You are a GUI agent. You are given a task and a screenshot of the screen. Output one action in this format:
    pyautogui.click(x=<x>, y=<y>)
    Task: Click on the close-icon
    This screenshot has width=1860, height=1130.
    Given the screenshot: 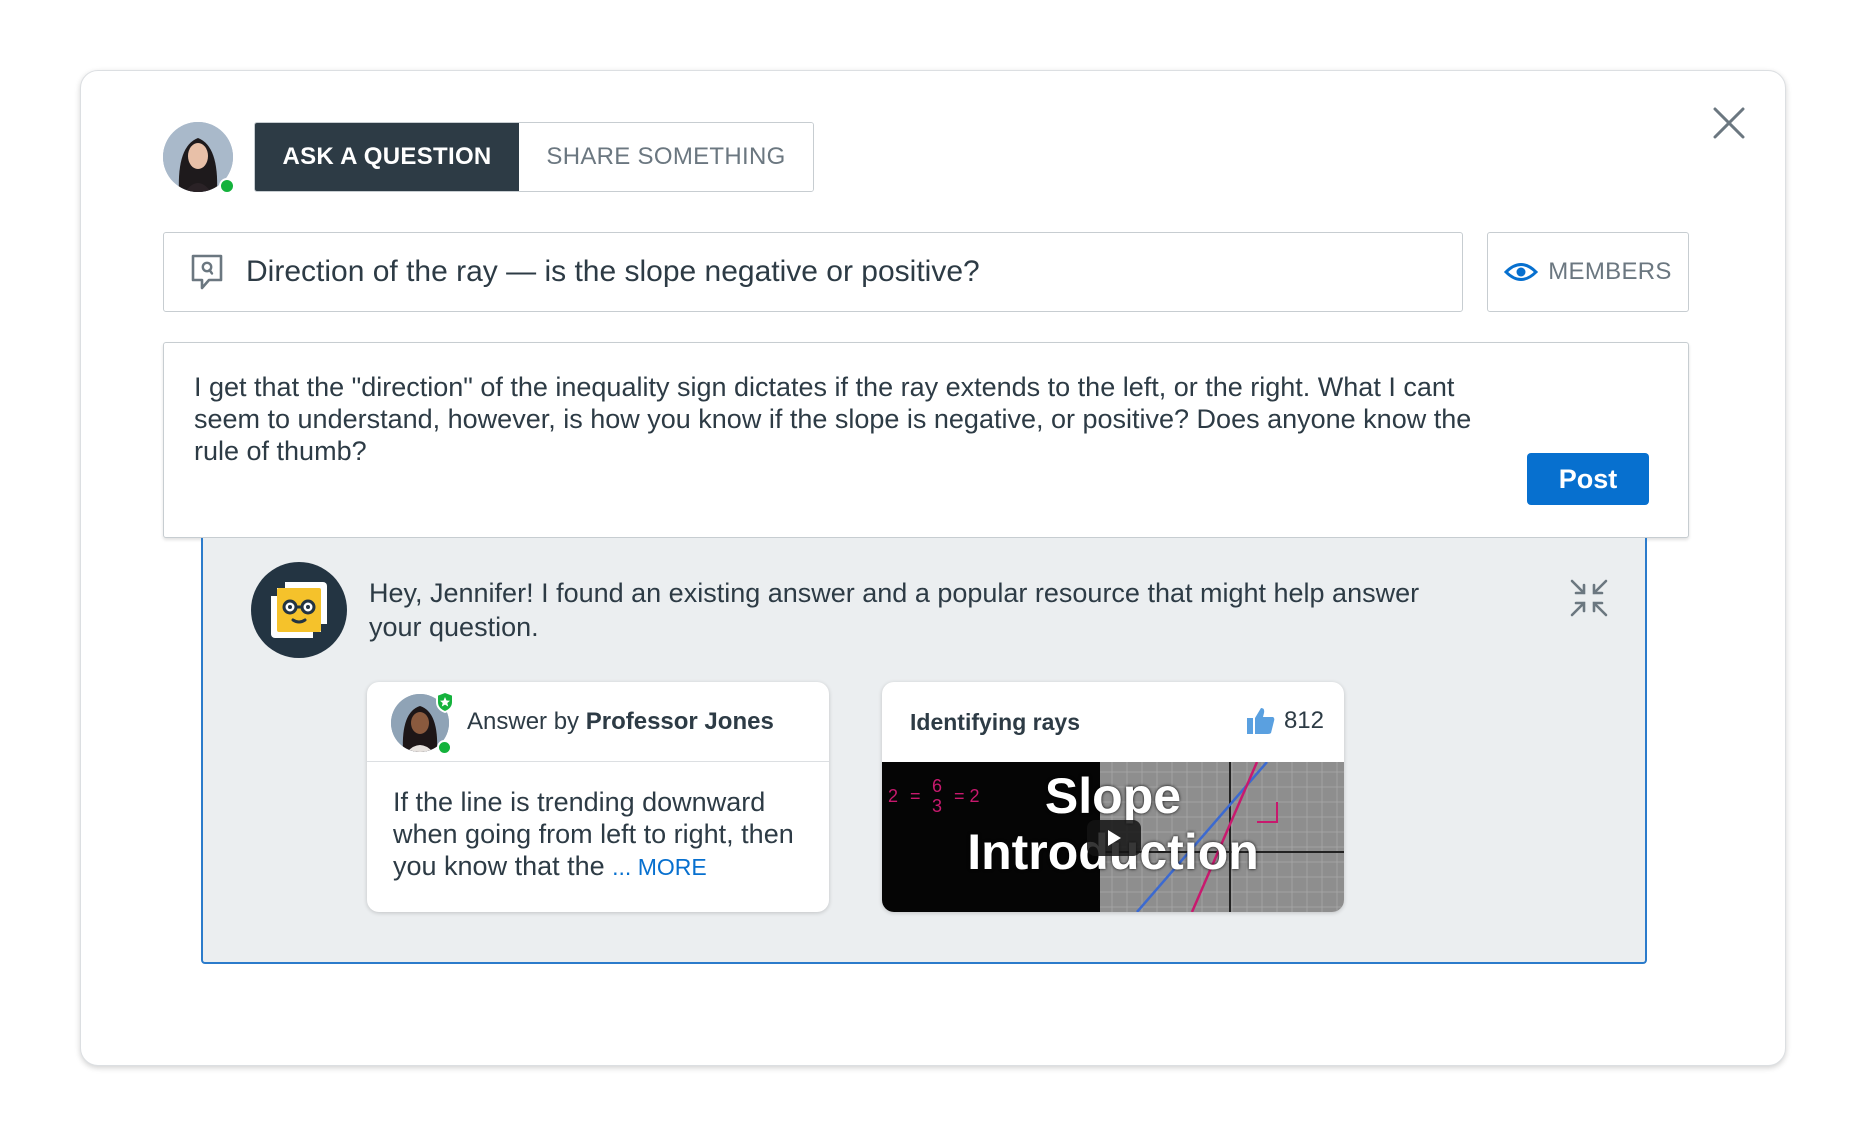 What is the action you would take?
    pyautogui.click(x=1729, y=123)
    